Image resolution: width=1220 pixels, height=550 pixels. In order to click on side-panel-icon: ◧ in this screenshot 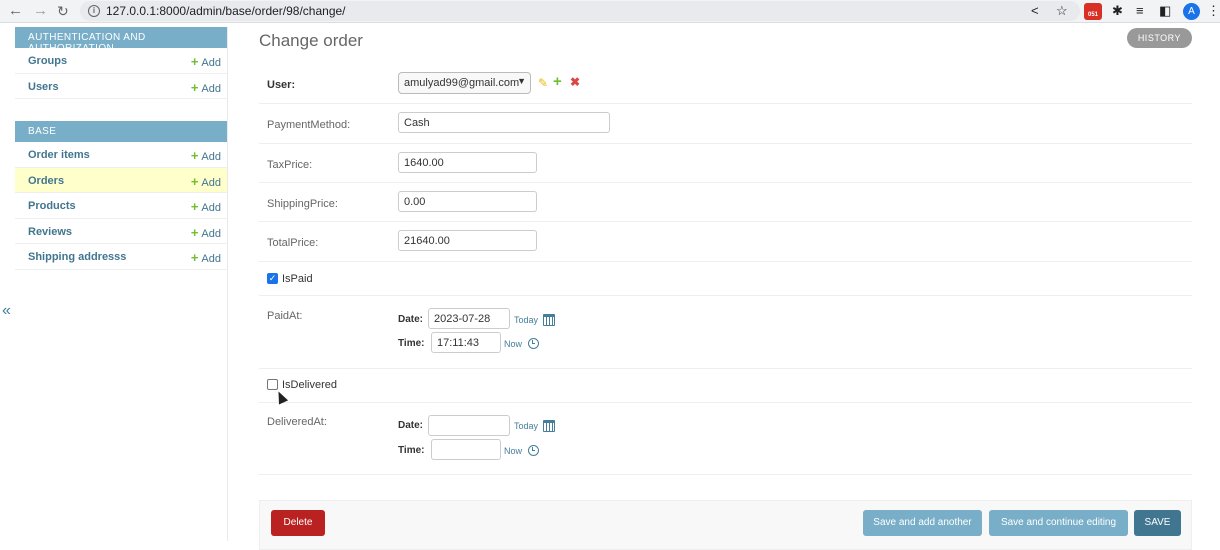, I will do `click(1165, 11)`.